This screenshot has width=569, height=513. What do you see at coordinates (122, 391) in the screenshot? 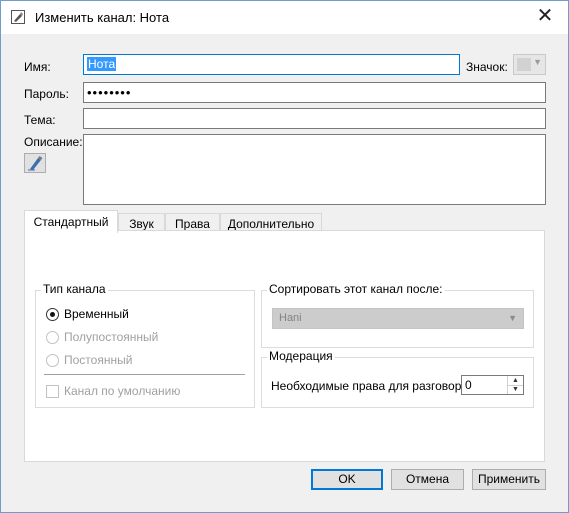
I see `default-channel-label: Канал по умолчанию` at bounding box center [122, 391].